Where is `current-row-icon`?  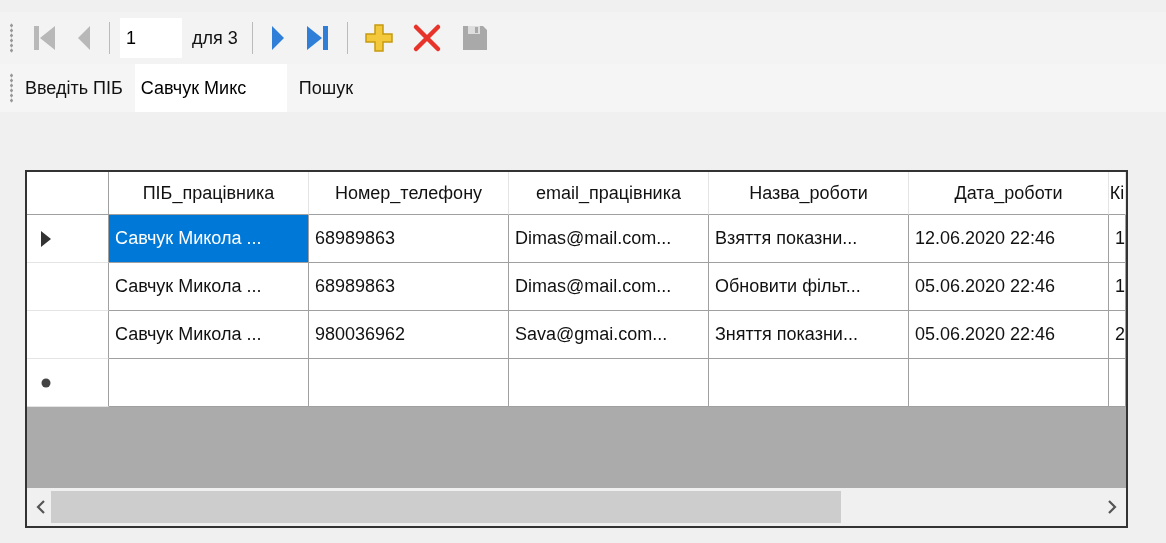 current-row-icon is located at coordinates (46, 238).